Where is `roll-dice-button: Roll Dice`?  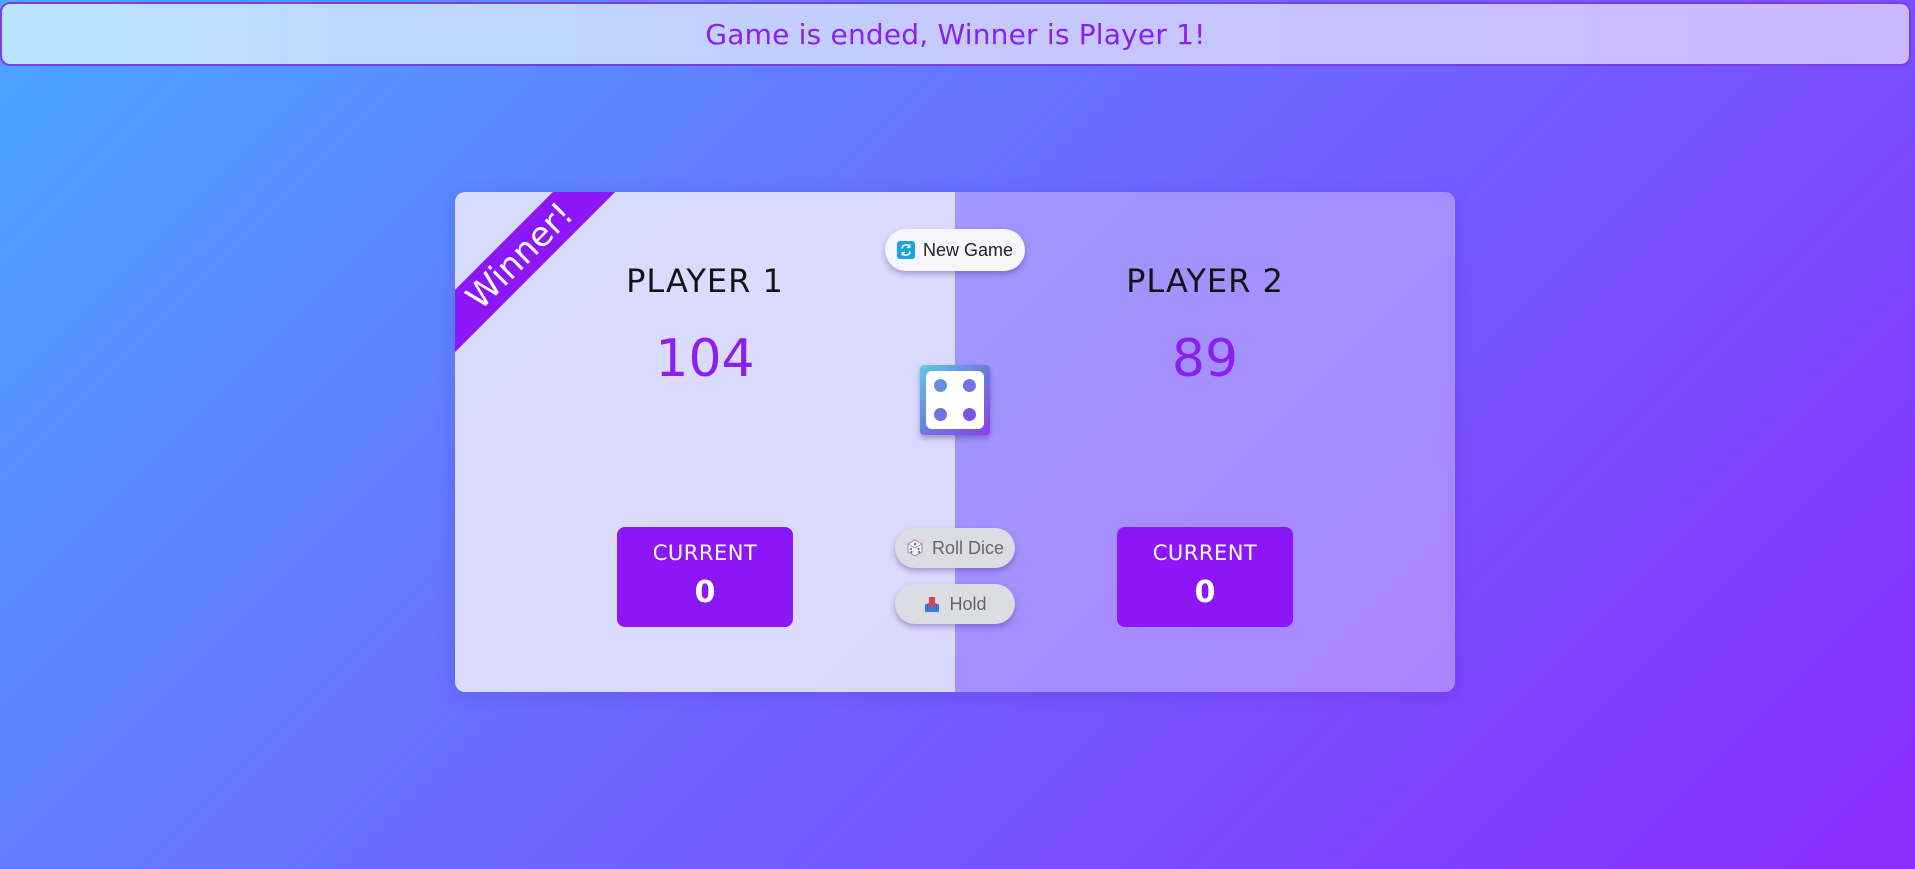 roll-dice-button: Roll Dice is located at coordinates (955, 548).